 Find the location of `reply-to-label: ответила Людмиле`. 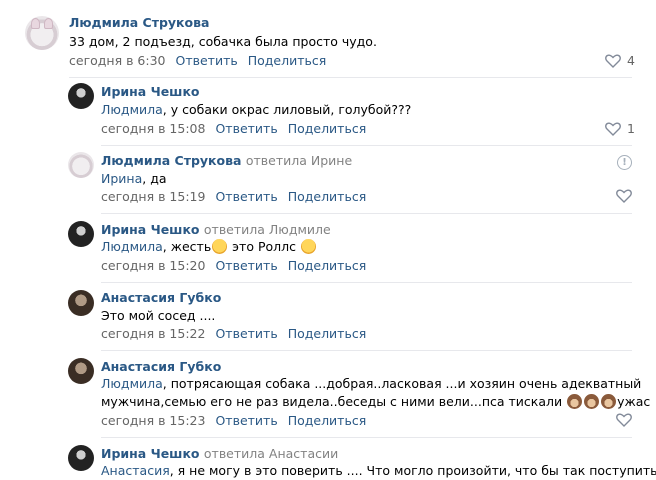

reply-to-label: ответила Людмиле is located at coordinates (267, 229).